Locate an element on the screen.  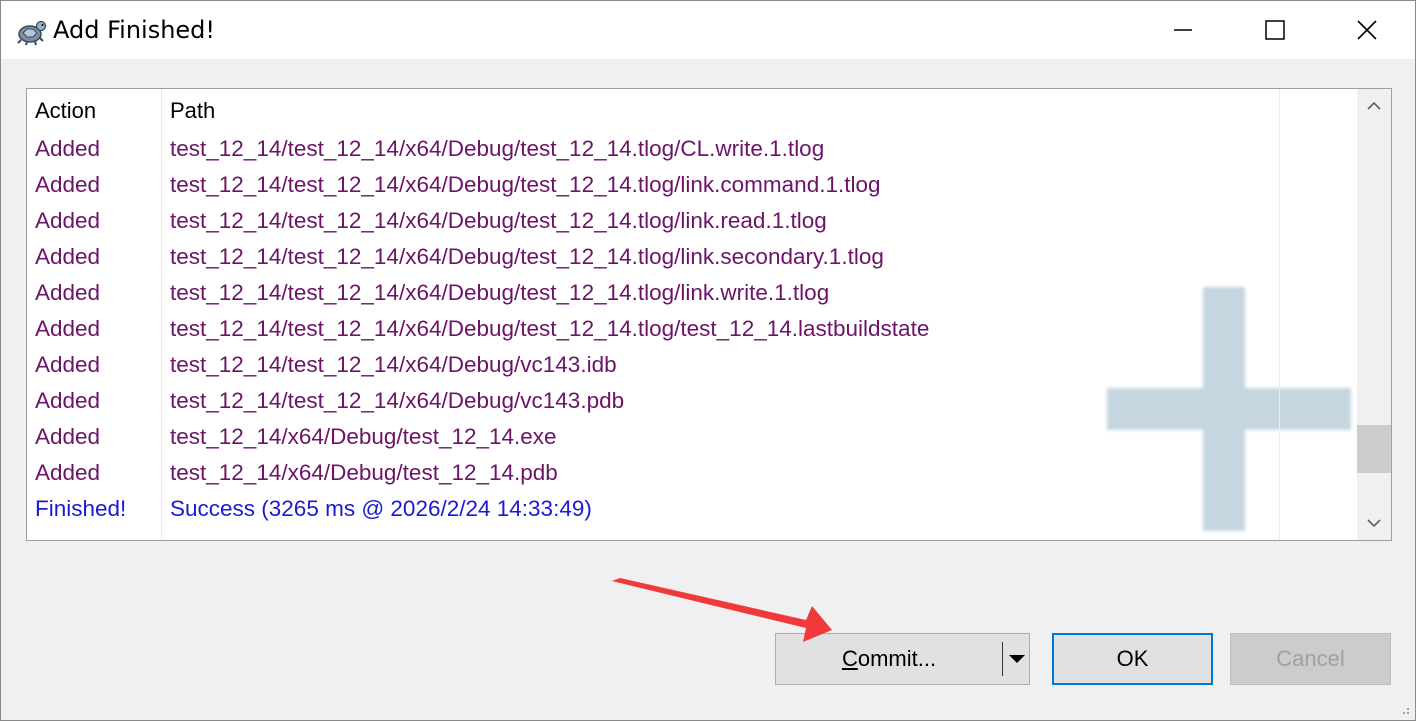
list-row: Added test_12_14/x64/Debug/test_12_14.pdb is located at coordinates (691, 473).